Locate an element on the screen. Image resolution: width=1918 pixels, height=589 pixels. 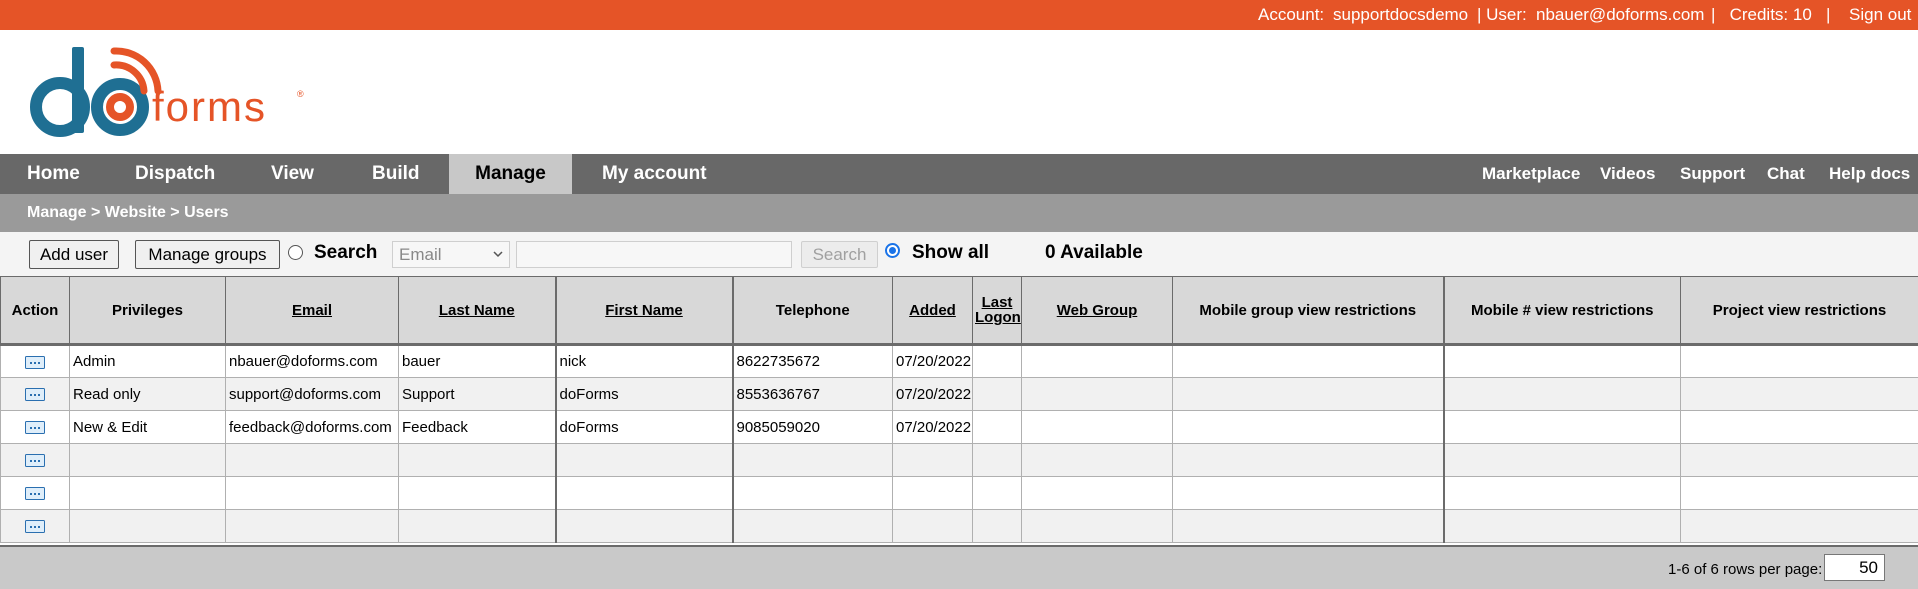
privileges-cell: New & Edit is located at coordinates (147, 427).